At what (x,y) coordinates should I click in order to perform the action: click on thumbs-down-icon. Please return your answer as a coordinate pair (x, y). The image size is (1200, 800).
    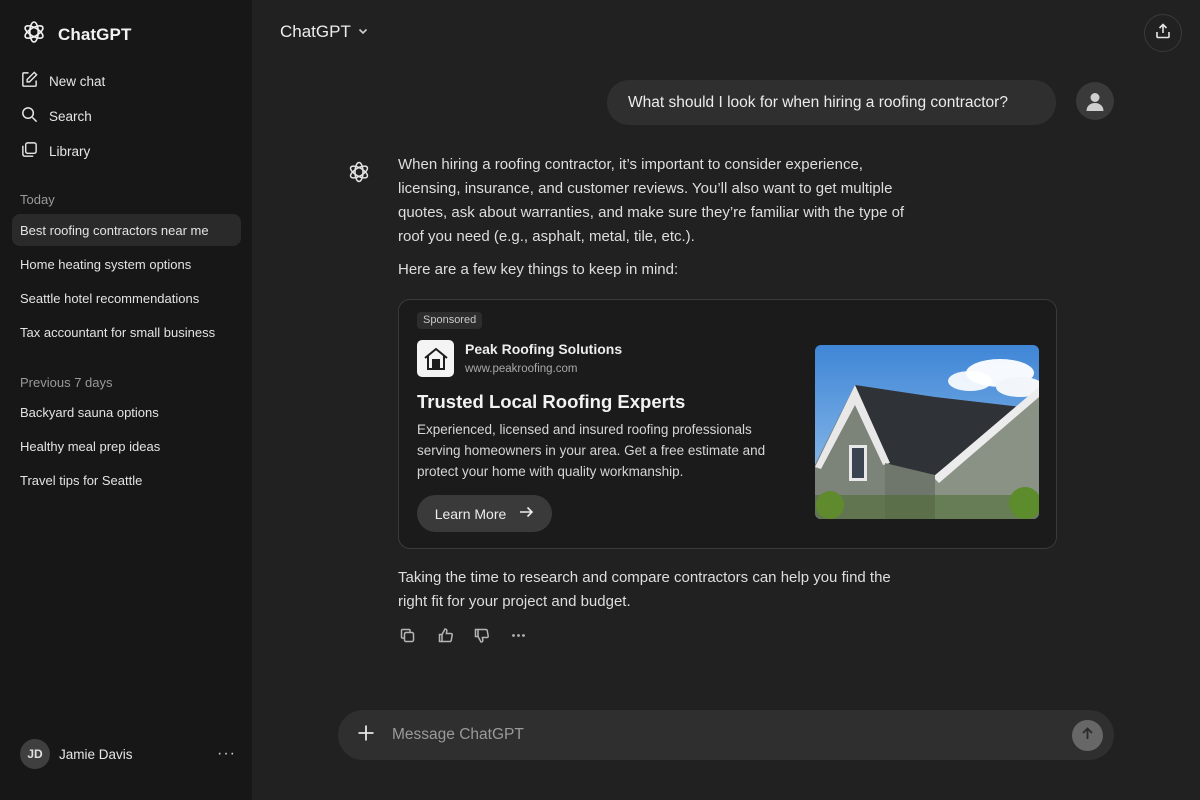
    Looking at the image, I should click on (481, 638).